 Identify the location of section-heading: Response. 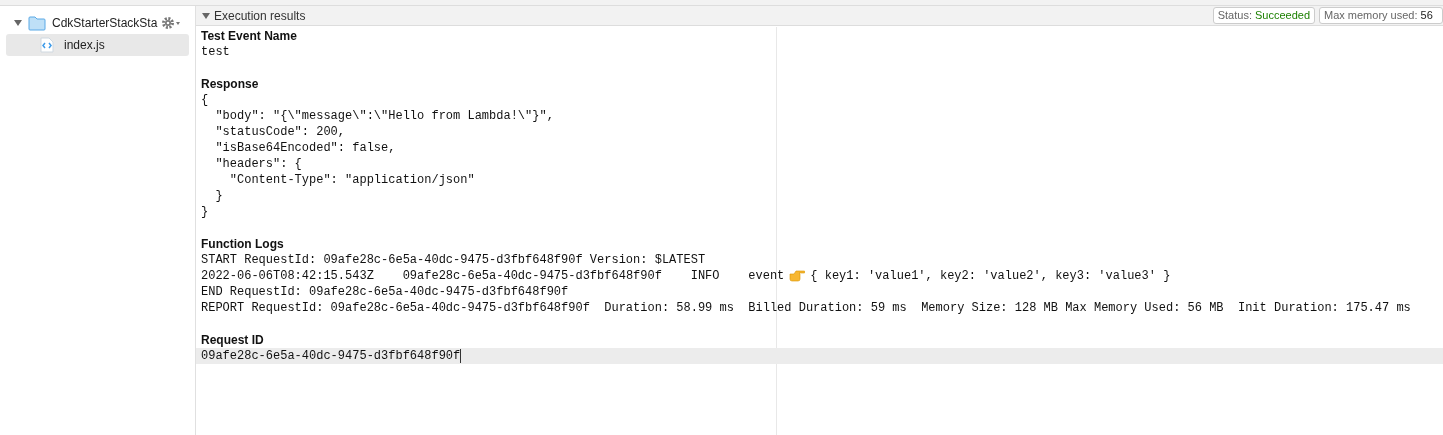
(230, 84).